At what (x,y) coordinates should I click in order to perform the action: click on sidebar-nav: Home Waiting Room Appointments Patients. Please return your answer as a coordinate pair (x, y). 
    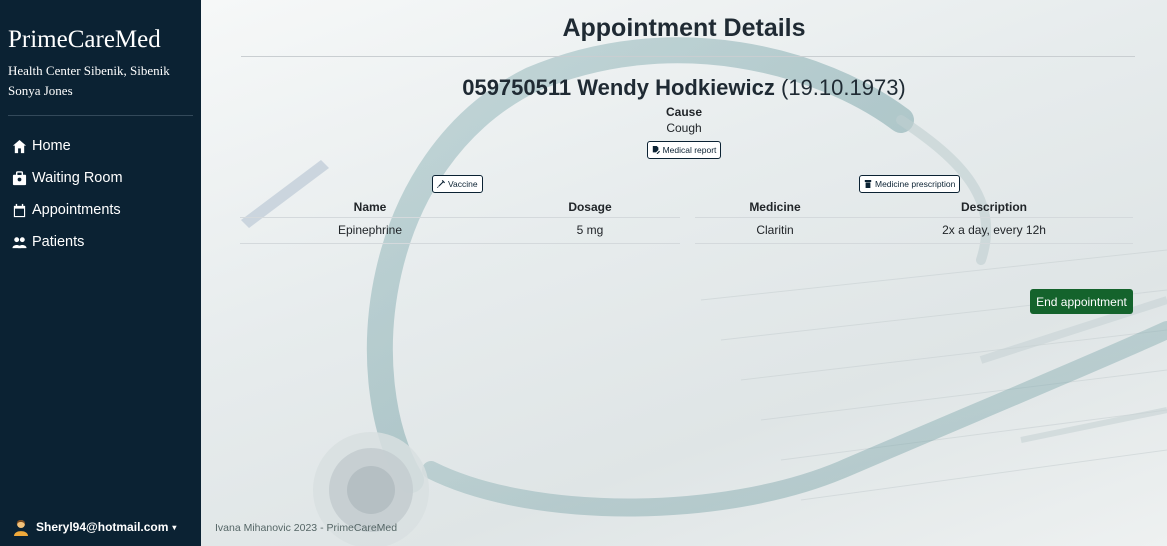
    Looking at the image, I should click on (100, 194).